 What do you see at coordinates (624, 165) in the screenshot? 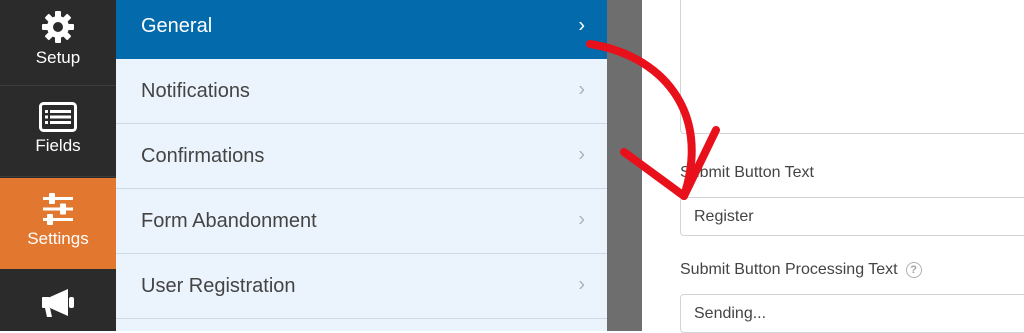
I see `panel-gutter` at bounding box center [624, 165].